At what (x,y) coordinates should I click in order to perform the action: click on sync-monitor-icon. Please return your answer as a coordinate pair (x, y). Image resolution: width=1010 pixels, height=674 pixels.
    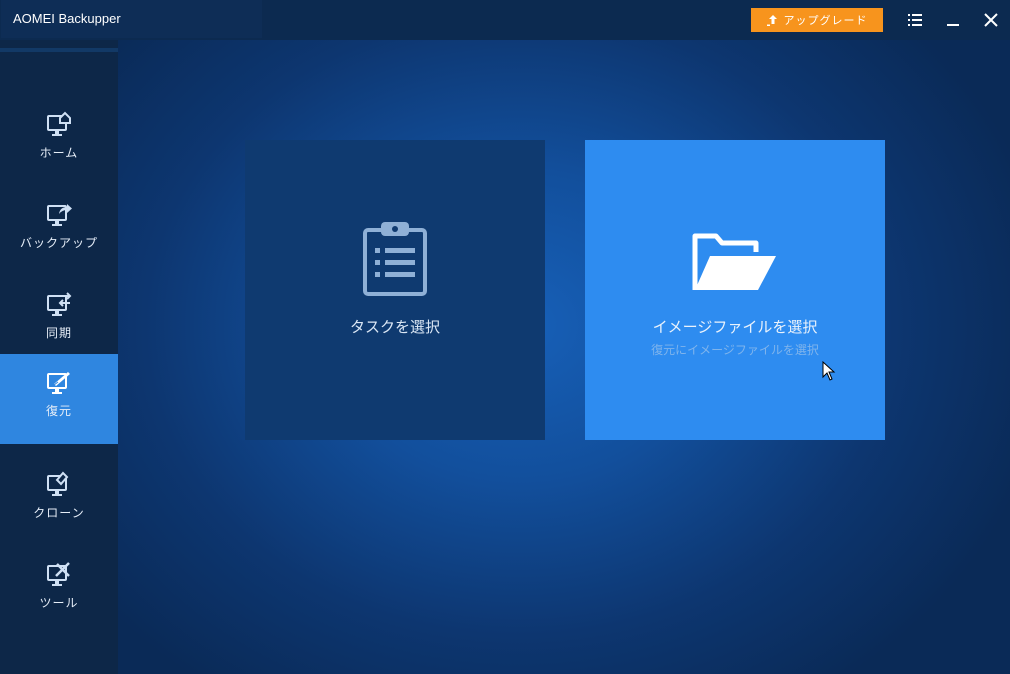
    Looking at the image, I should click on (59, 304).